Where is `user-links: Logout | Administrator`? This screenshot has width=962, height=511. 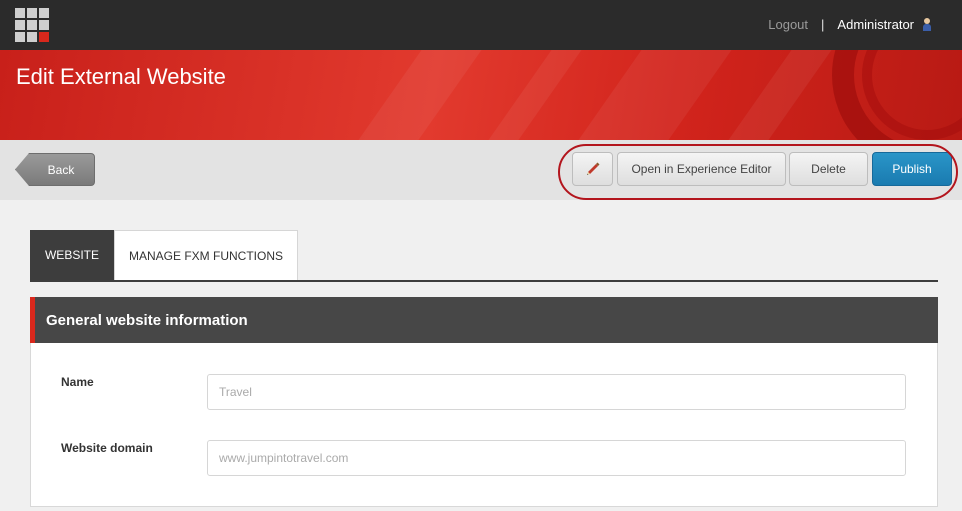
user-links: Logout | Administrator is located at coordinates (850, 24).